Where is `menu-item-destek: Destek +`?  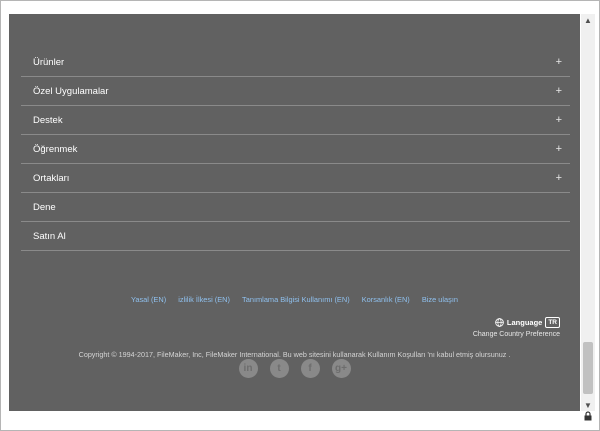
menu-item-destek: Destek + is located at coordinates (295, 120).